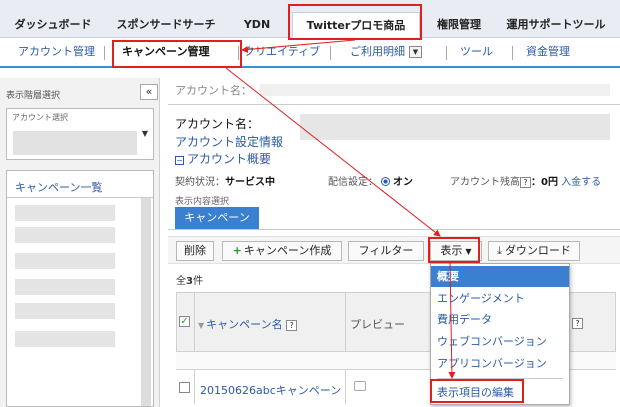 The height and width of the screenshot is (407, 620). What do you see at coordinates (360, 386) in the screenshot?
I see `preview-speech-icon` at bounding box center [360, 386].